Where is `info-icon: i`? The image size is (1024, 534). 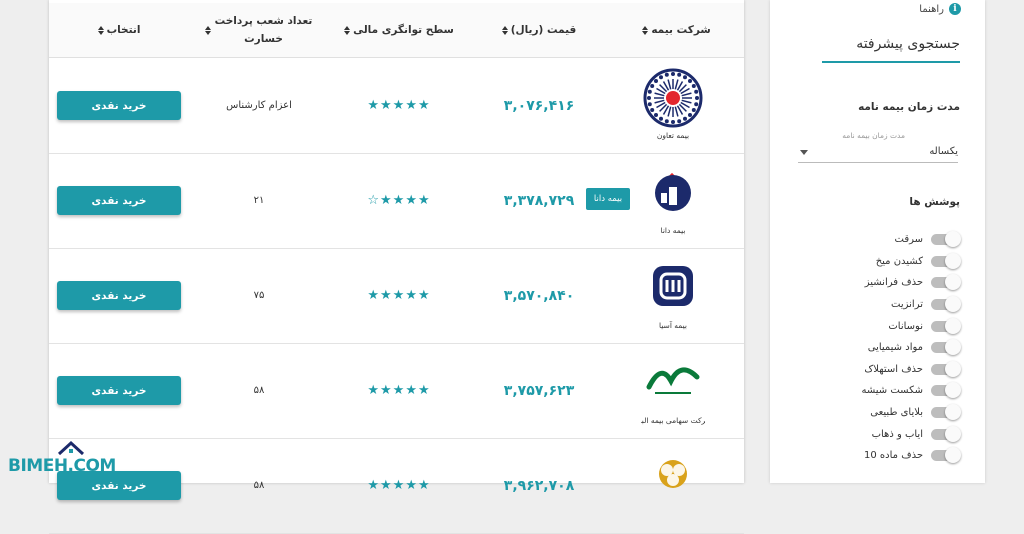 info-icon: i is located at coordinates (955, 9).